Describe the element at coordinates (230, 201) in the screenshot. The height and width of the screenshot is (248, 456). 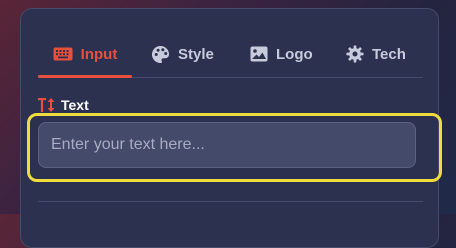
I see `divider` at that location.